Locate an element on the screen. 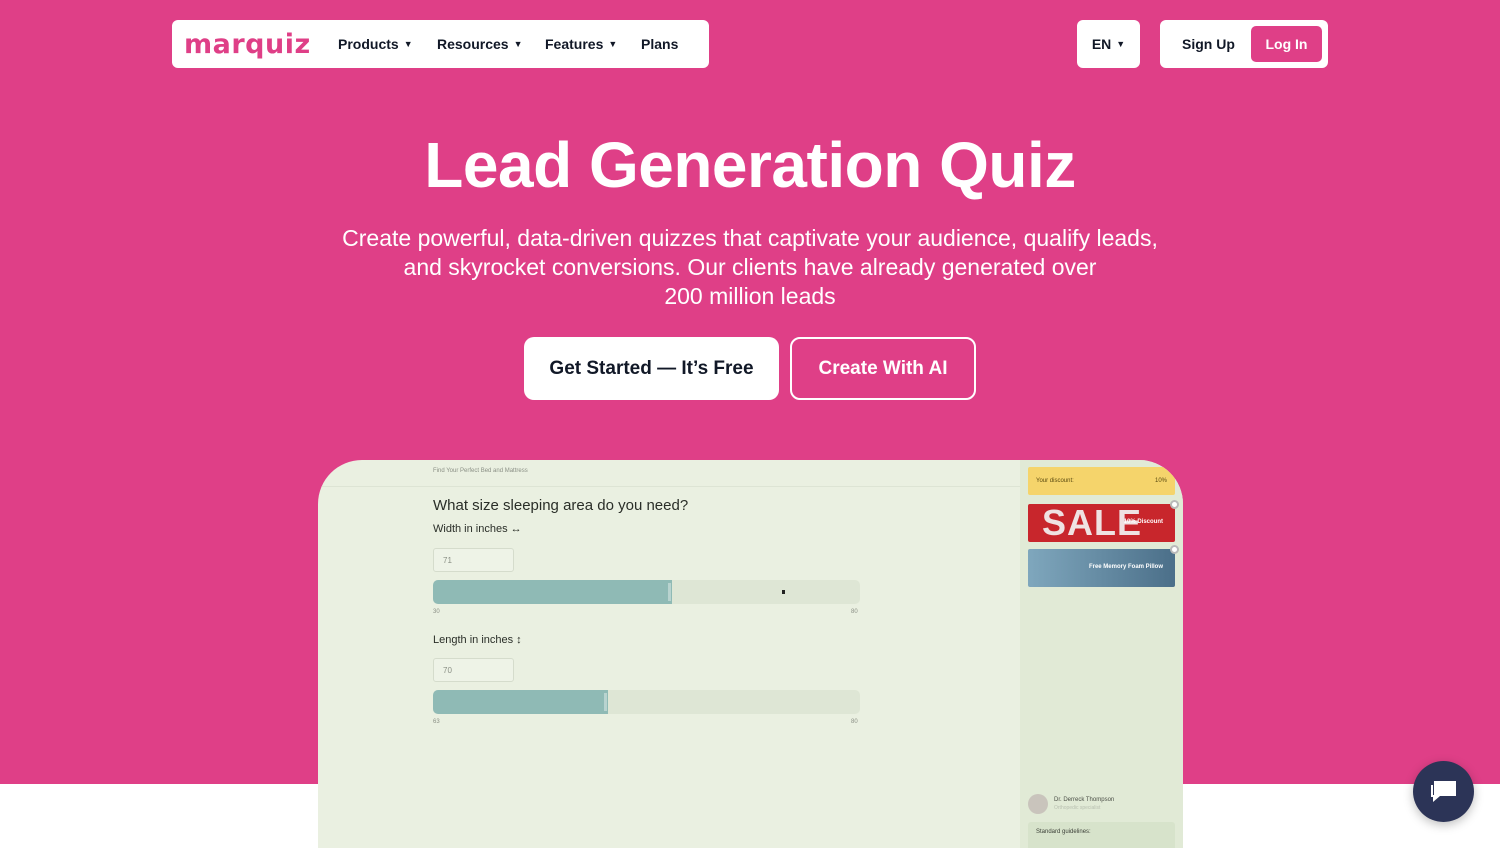 The height and width of the screenshot is (848, 1500). length-min-label: 63 is located at coordinates (436, 722).